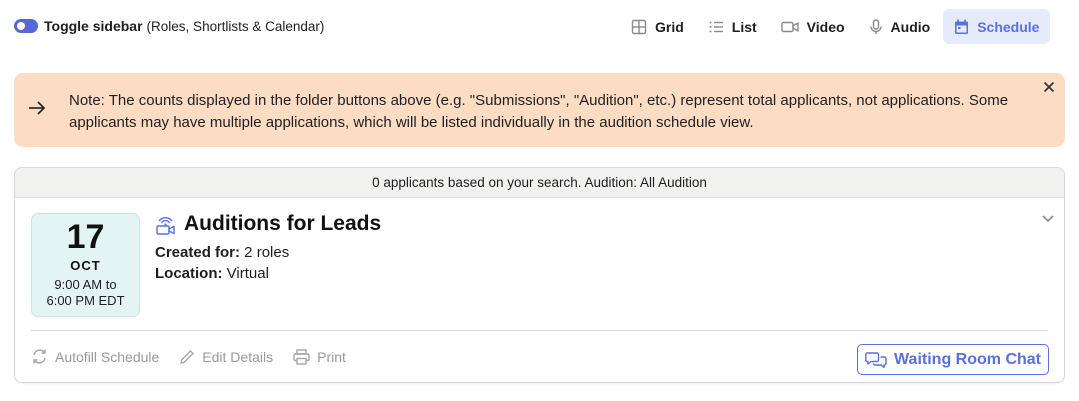 The height and width of the screenshot is (401, 1079). Describe the element at coordinates (910, 26) in the screenshot. I see `view-audio-label: Audio` at that location.